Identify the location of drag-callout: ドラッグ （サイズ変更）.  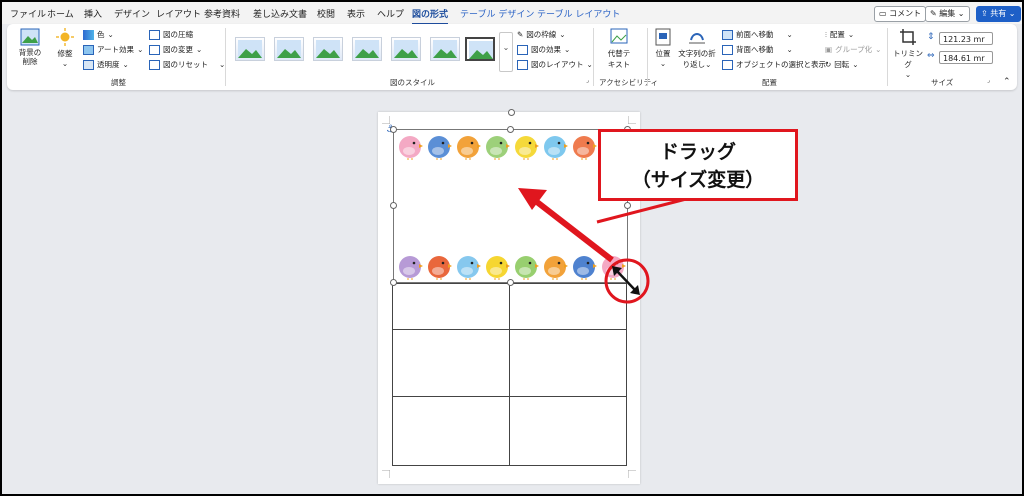
(698, 165).